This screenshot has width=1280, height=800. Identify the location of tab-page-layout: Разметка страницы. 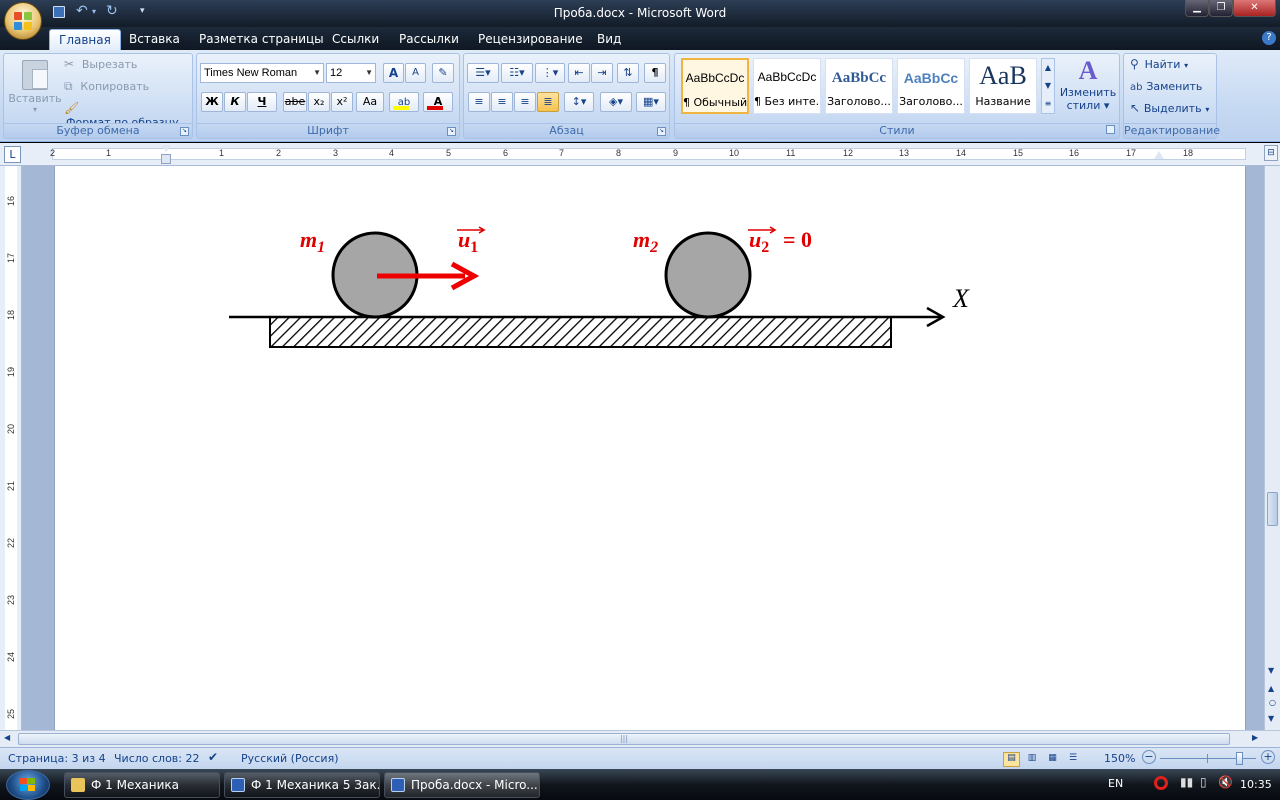
(261, 39).